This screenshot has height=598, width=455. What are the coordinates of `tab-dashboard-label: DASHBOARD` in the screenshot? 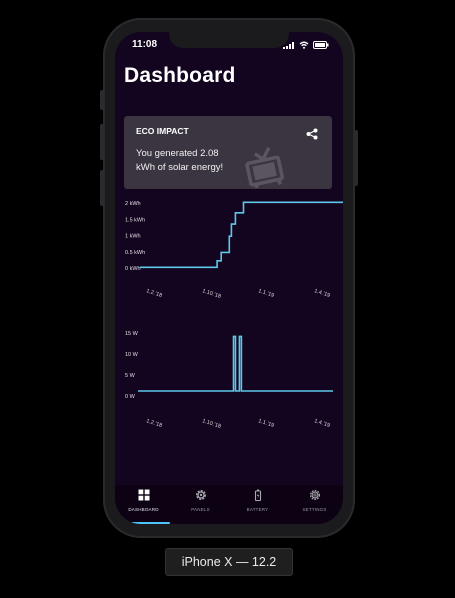 It's located at (143, 509).